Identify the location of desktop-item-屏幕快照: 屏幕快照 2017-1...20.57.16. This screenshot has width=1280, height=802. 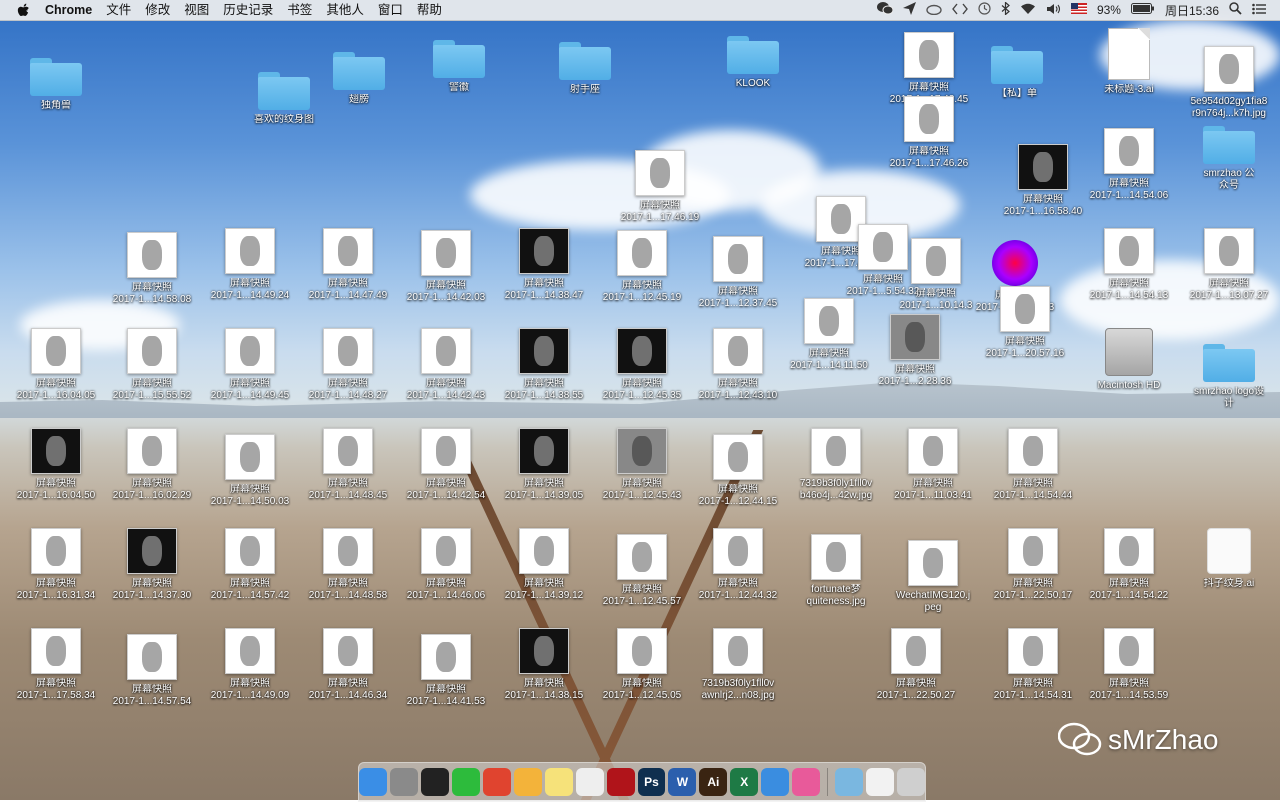
(1025, 323).